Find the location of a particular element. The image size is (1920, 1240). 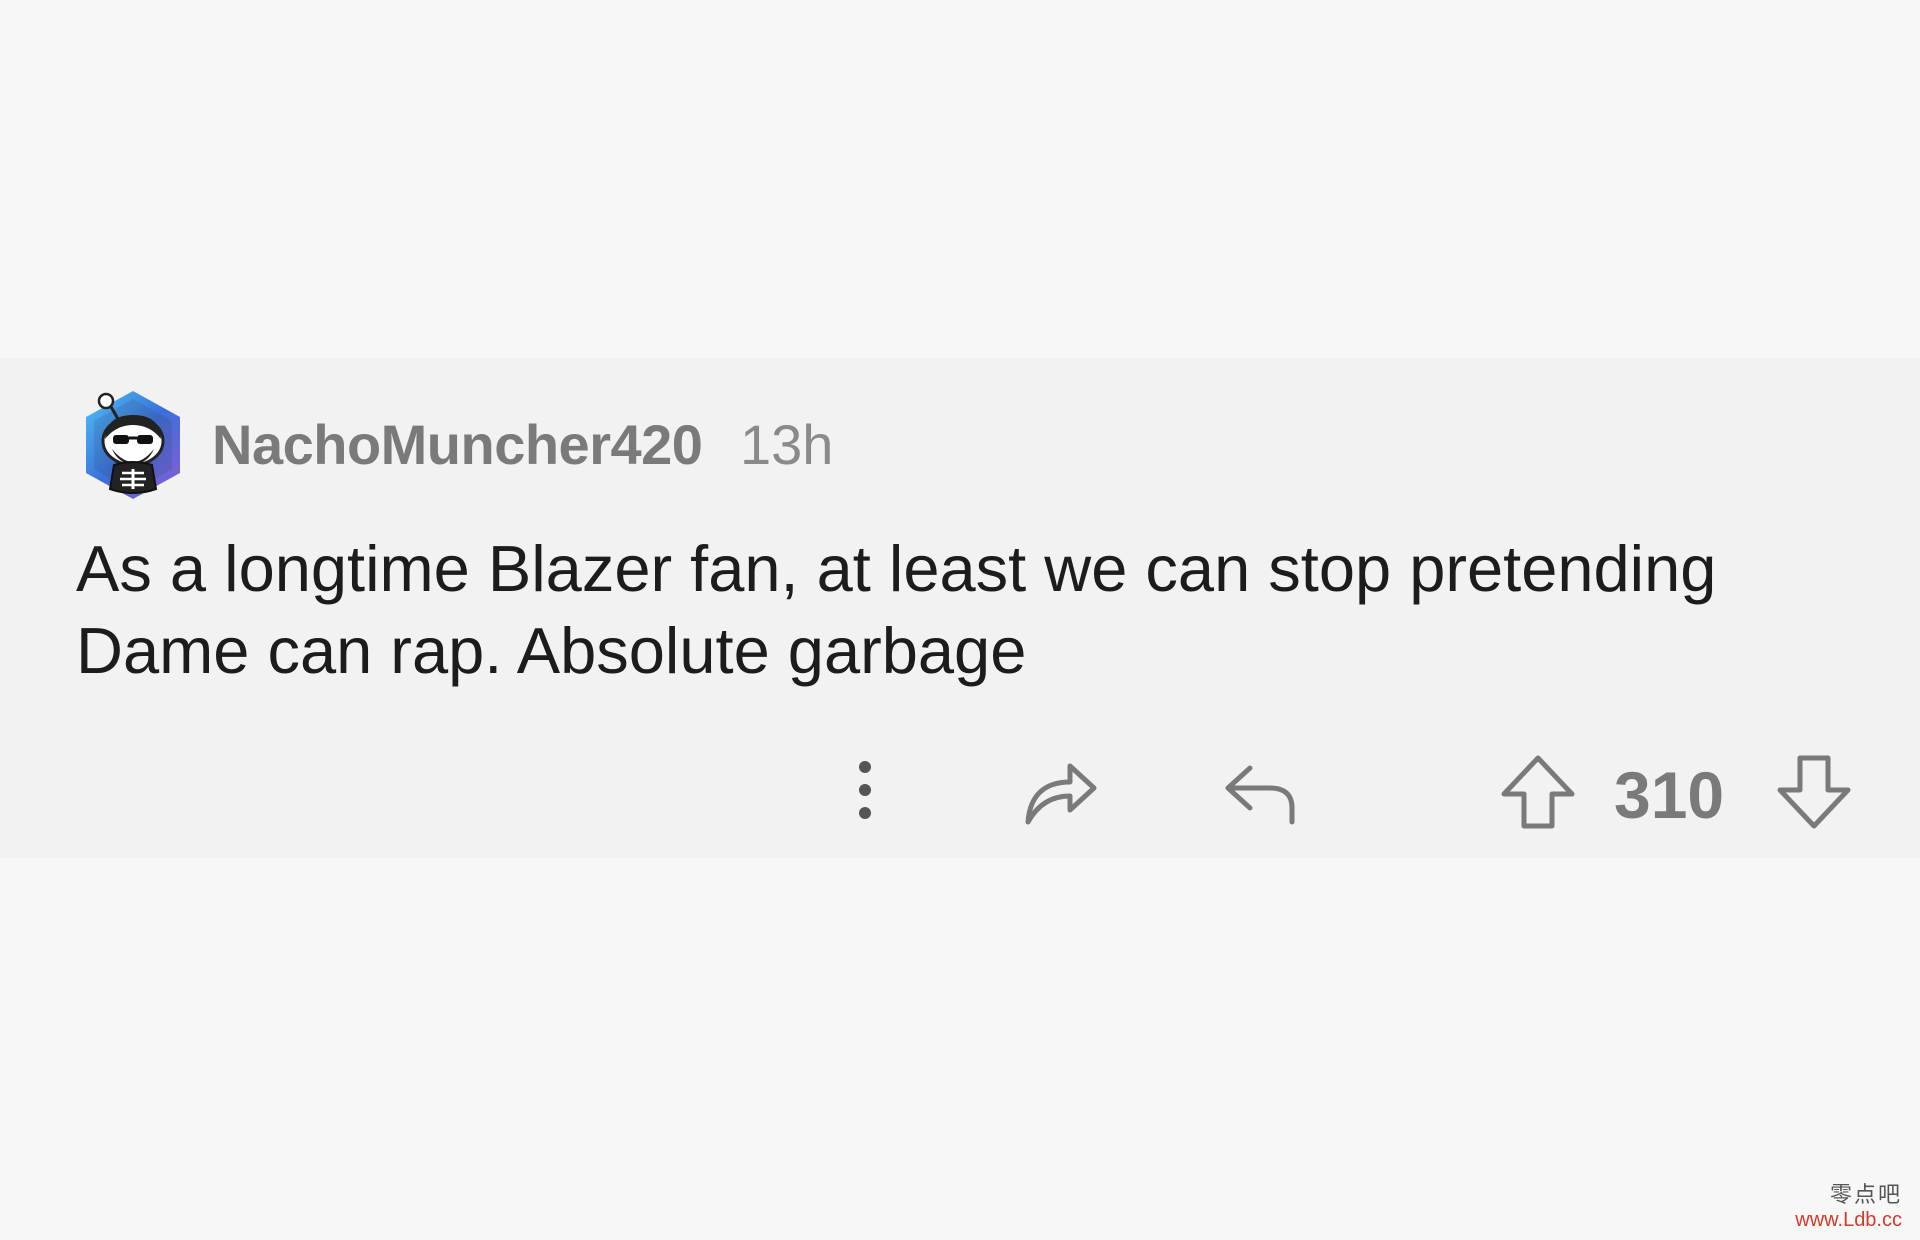

arrow-up-icon is located at coordinates (1538, 792).